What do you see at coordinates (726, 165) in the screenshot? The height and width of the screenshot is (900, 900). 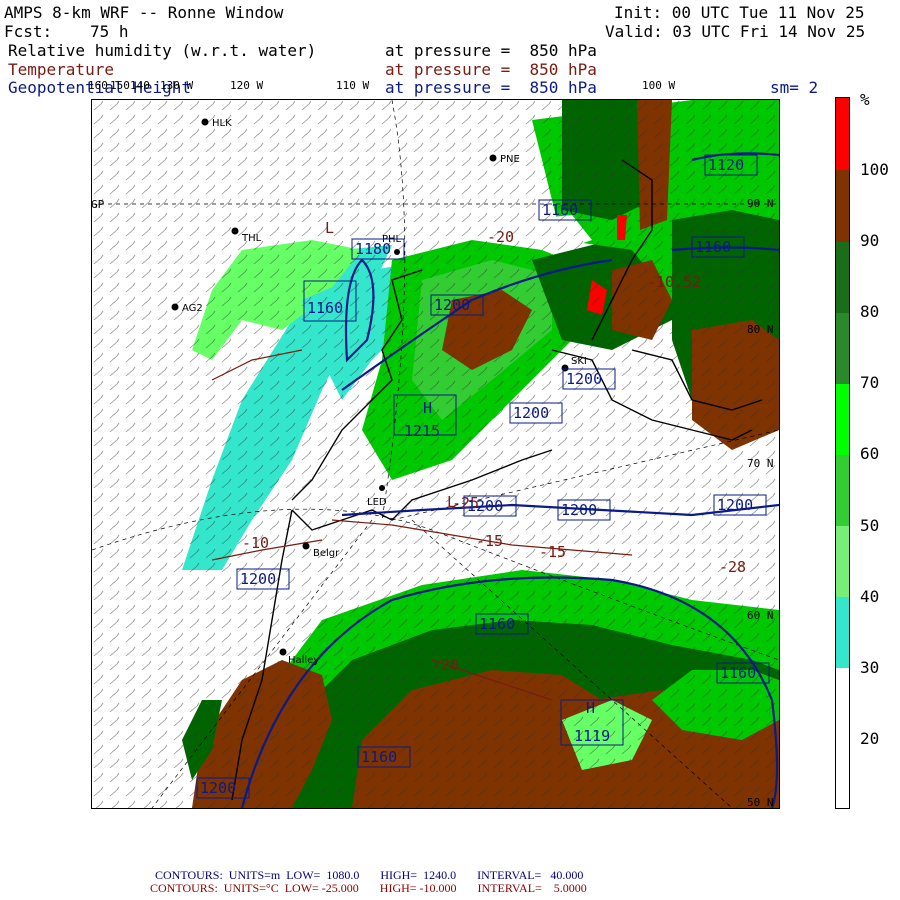 I see `contour-label: 1120` at bounding box center [726, 165].